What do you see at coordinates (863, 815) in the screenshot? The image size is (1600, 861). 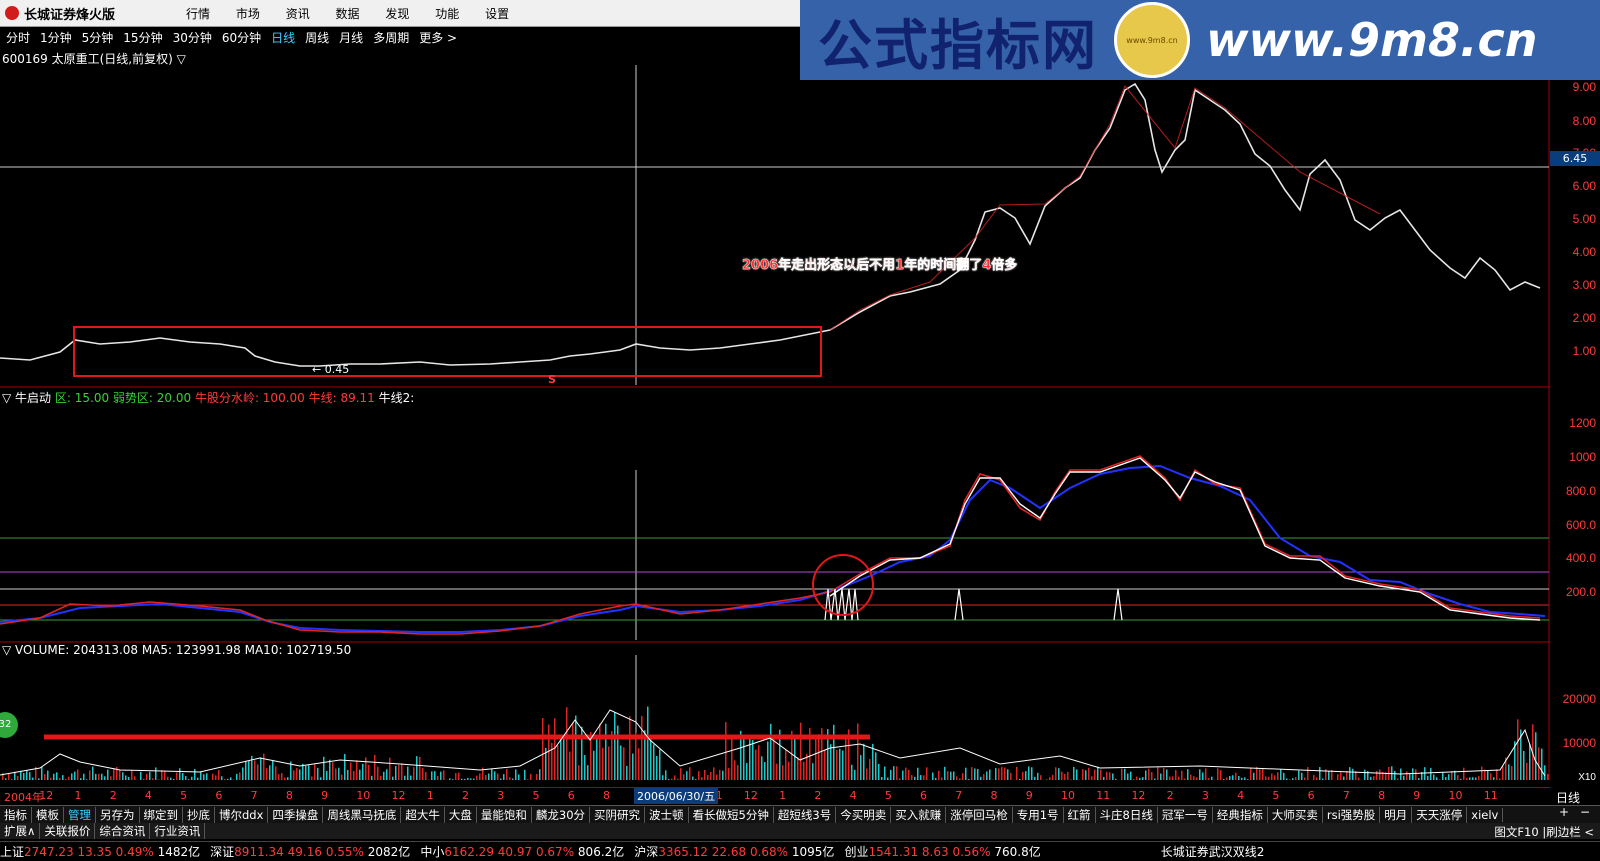 I see `indicator-tab-17: 今买明卖` at bounding box center [863, 815].